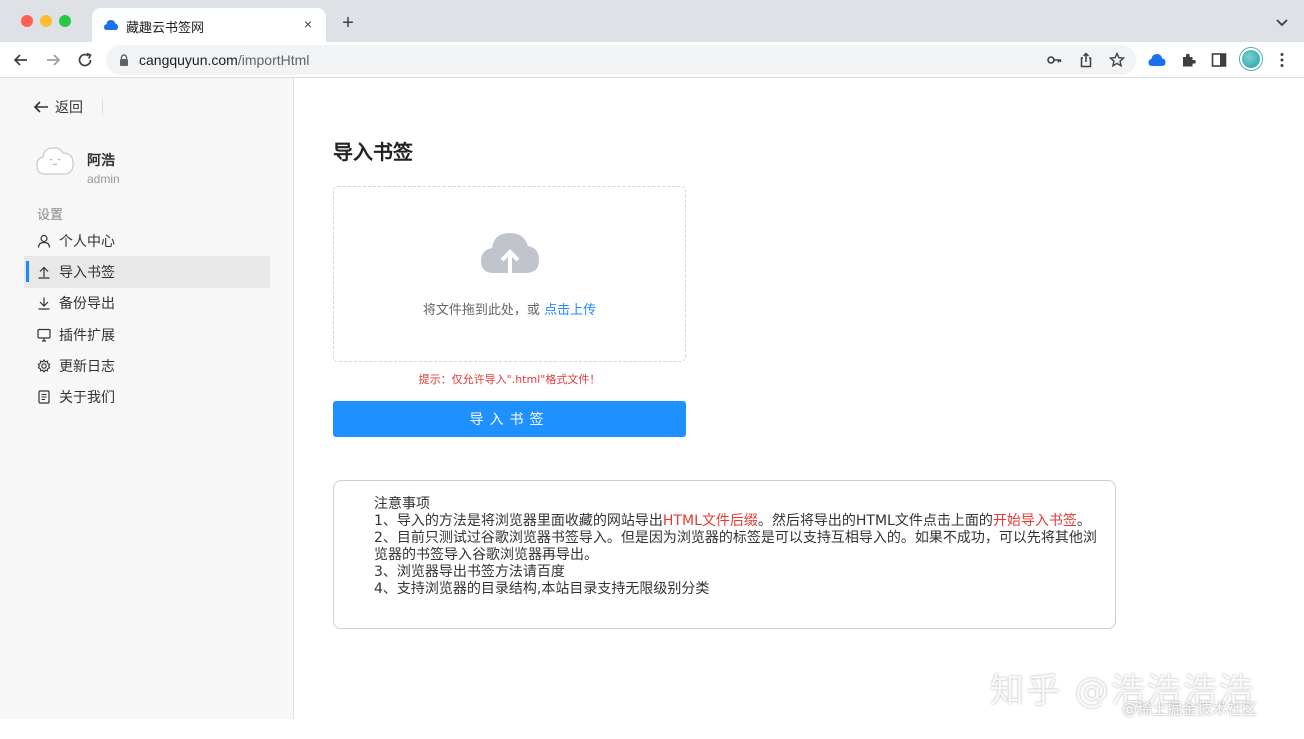 This screenshot has width=1304, height=739. Describe the element at coordinates (147, 365) in the screenshot. I see `sidebar-item-changelog: 更新日志` at that location.